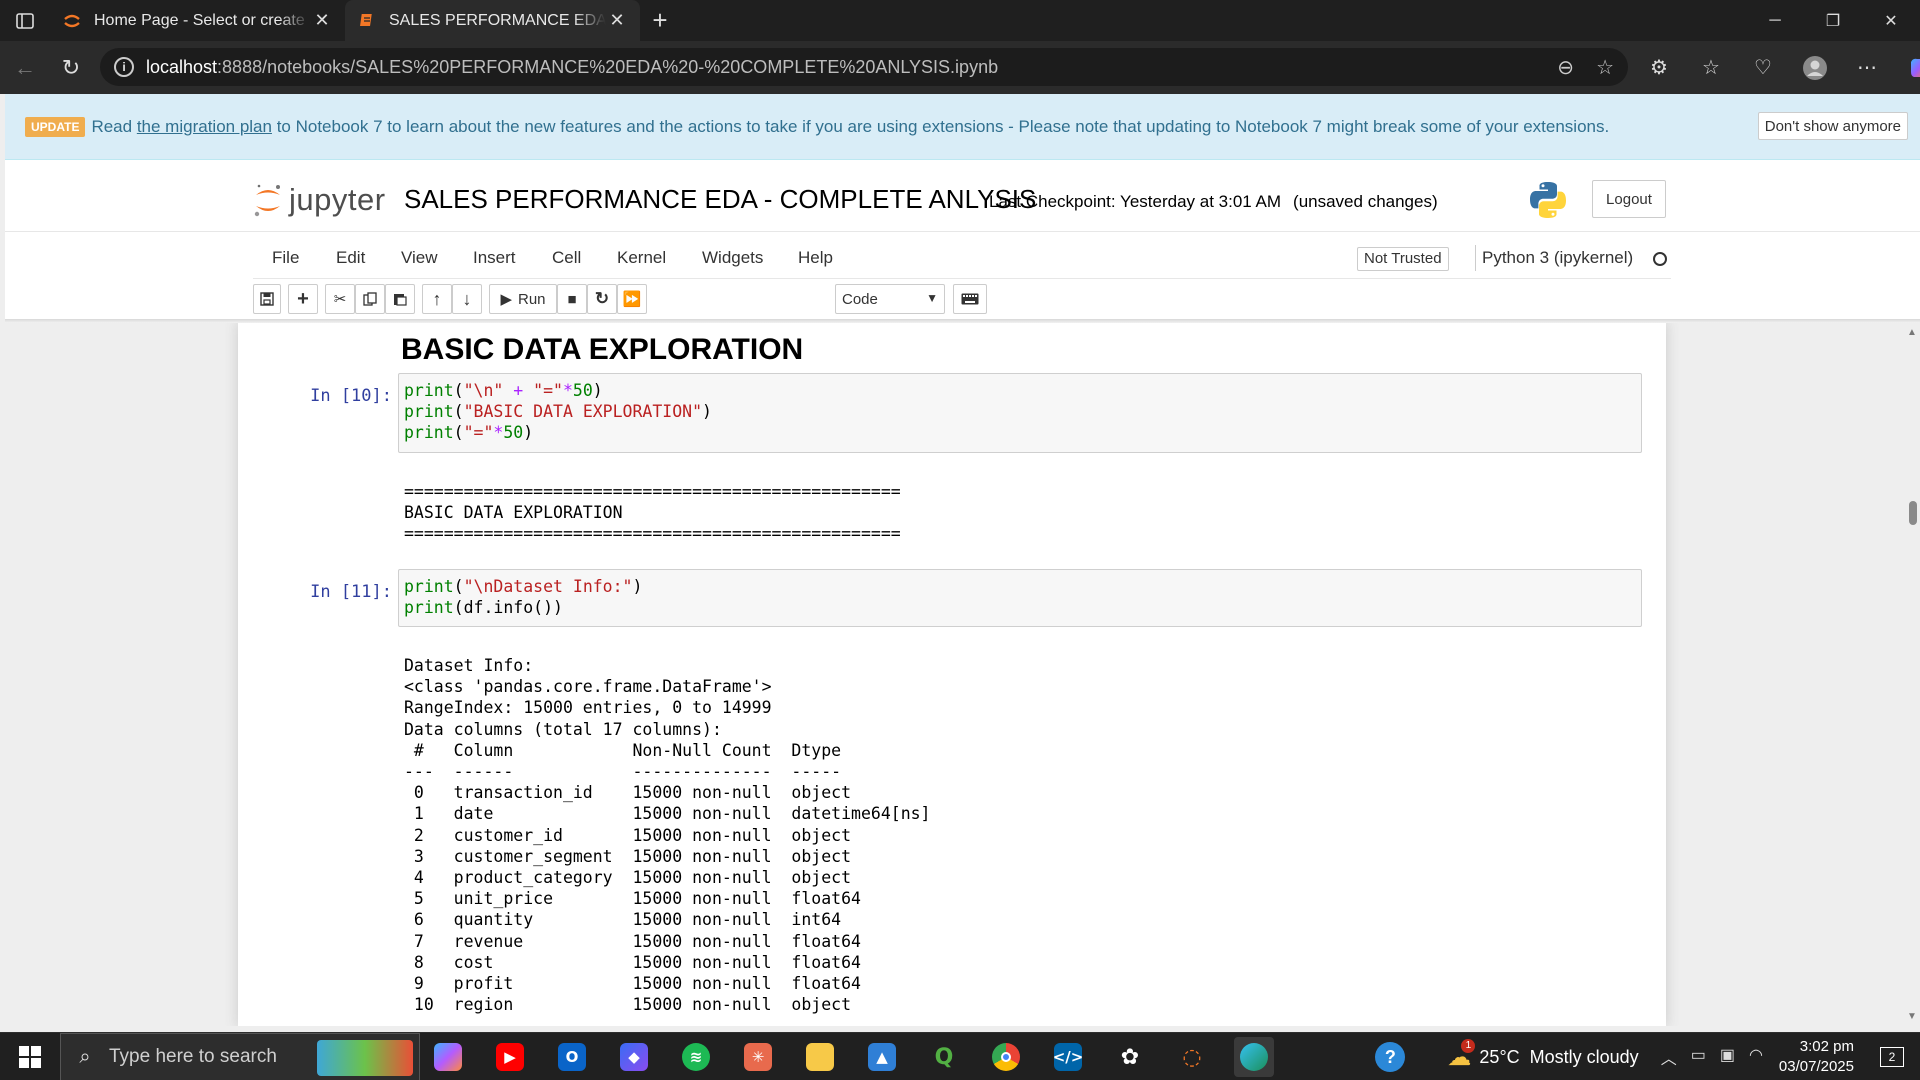 This screenshot has height=1080, width=1920. What do you see at coordinates (634, 1057) in the screenshot?
I see `clipchamp-app-icon: ◆` at bounding box center [634, 1057].